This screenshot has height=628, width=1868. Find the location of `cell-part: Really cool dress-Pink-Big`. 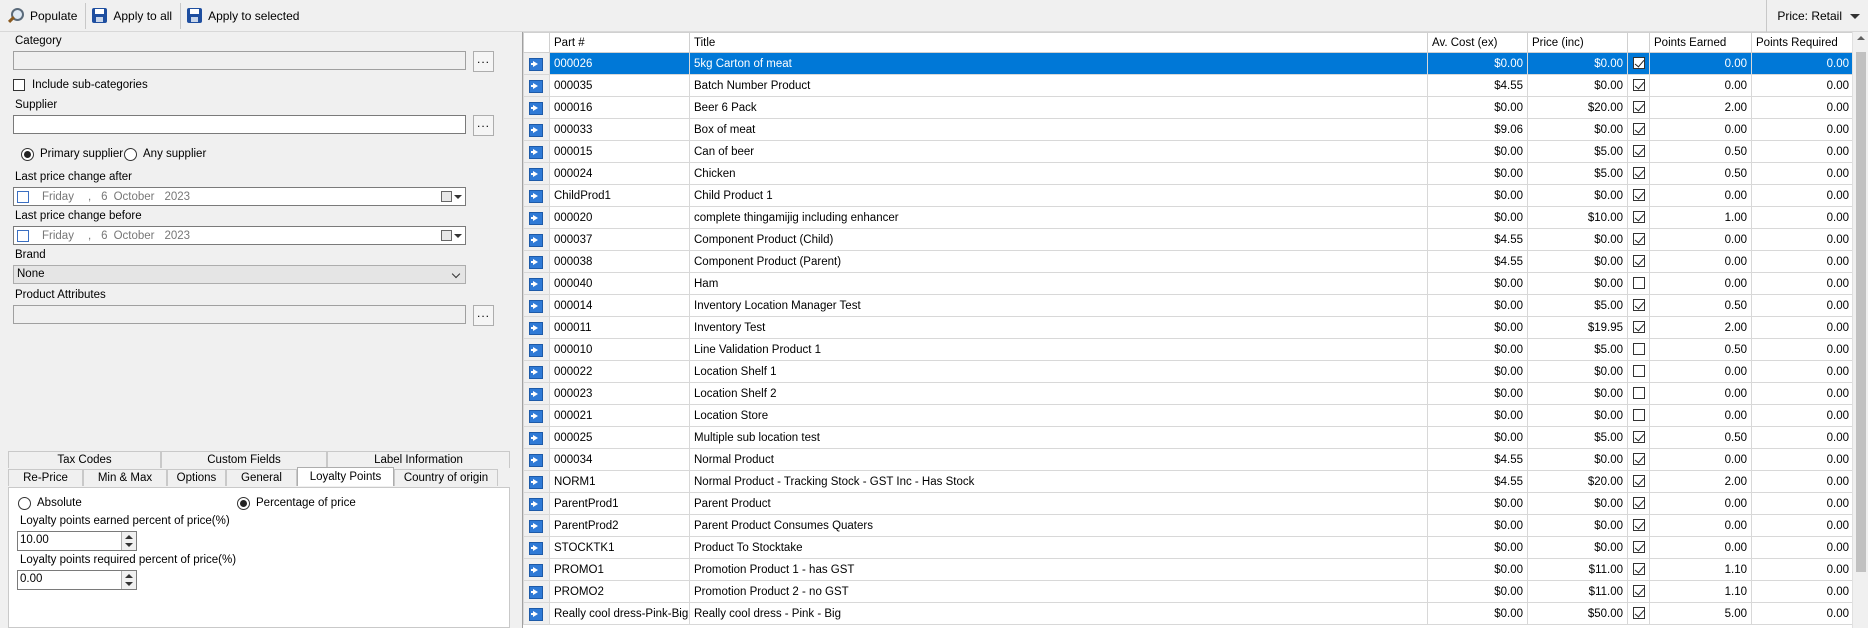

cell-part: Really cool dress-Pink-Big is located at coordinates (619, 613).